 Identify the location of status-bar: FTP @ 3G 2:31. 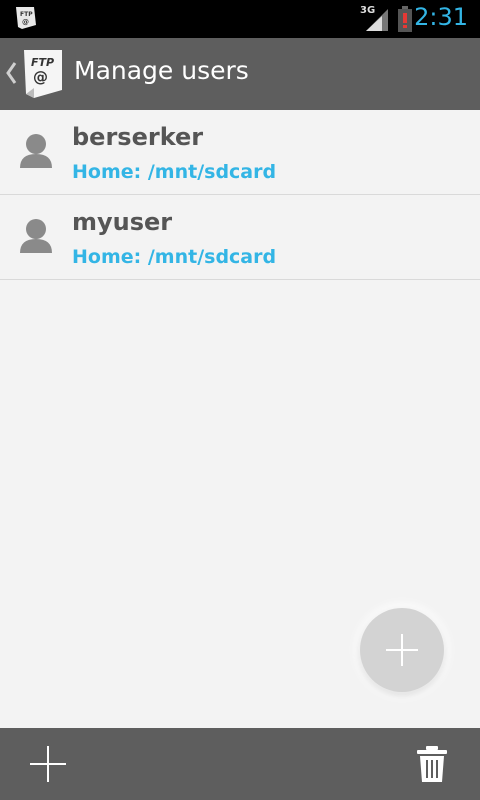
(240, 19).